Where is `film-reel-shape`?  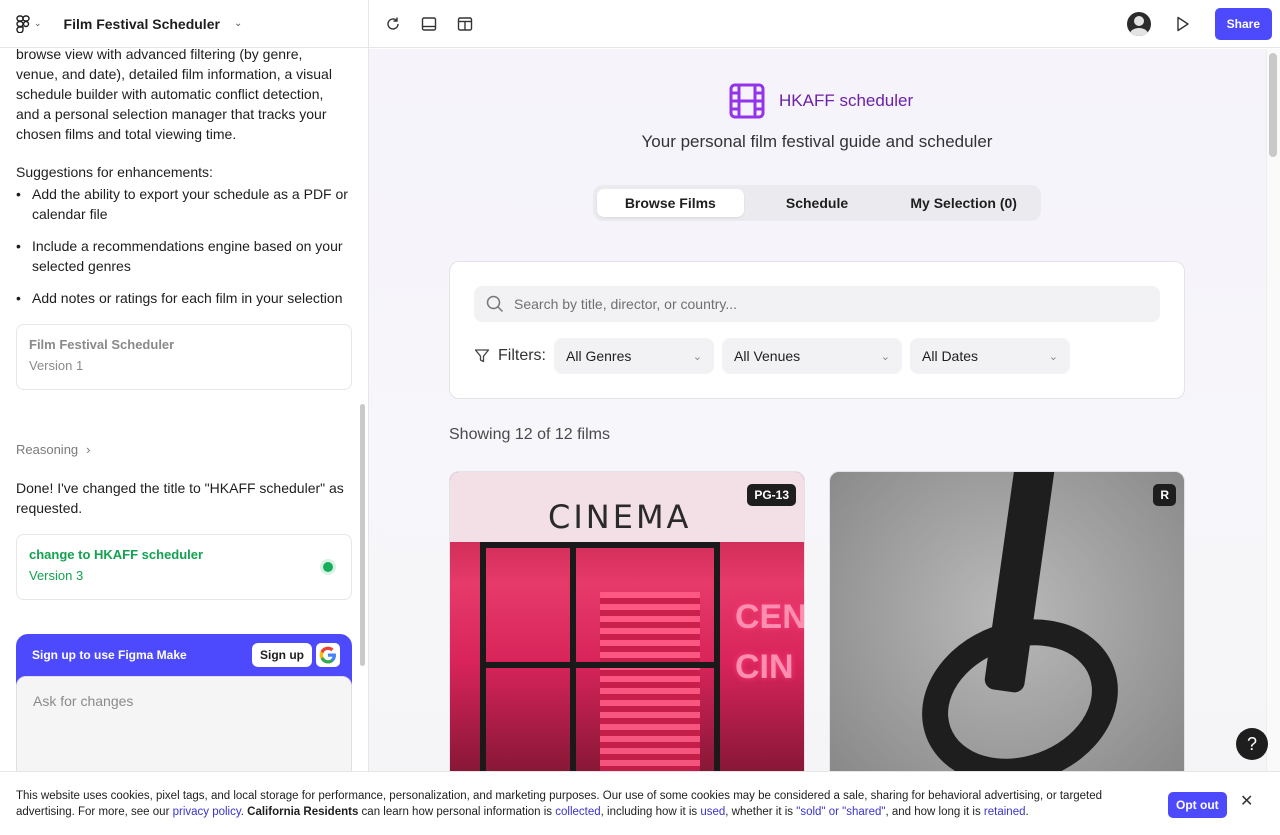 film-reel-shape is located at coordinates (1020, 681).